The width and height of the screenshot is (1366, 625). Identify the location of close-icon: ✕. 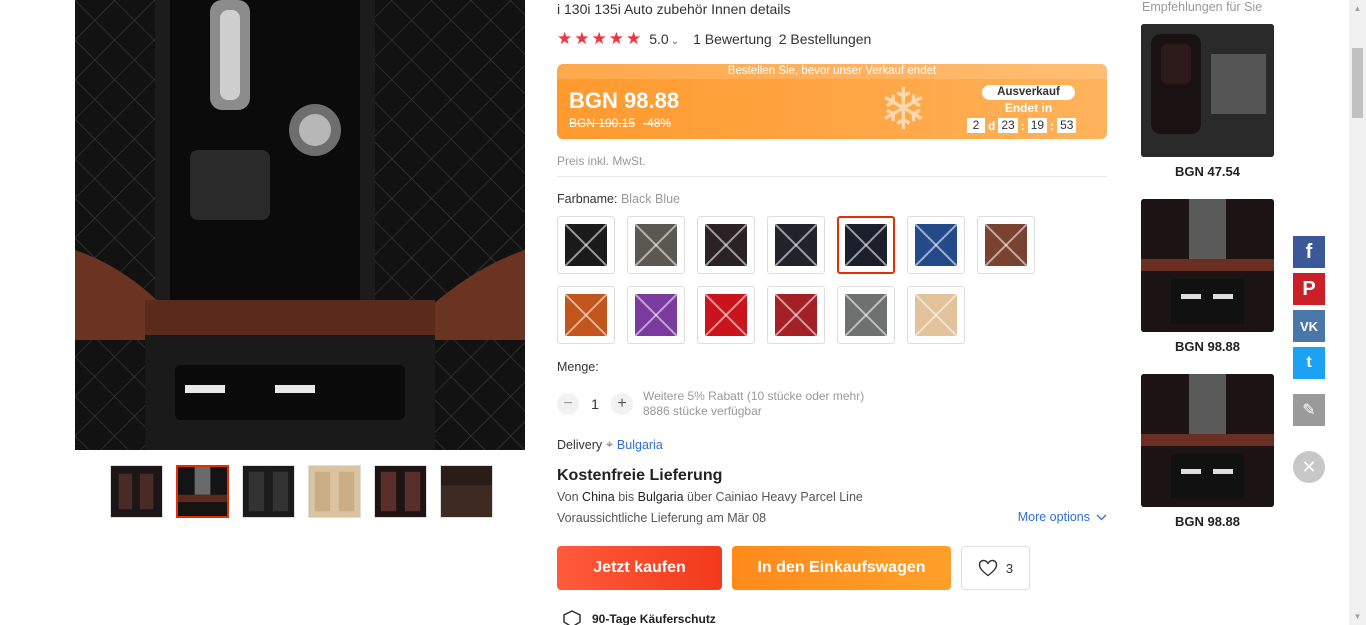
(1309, 466).